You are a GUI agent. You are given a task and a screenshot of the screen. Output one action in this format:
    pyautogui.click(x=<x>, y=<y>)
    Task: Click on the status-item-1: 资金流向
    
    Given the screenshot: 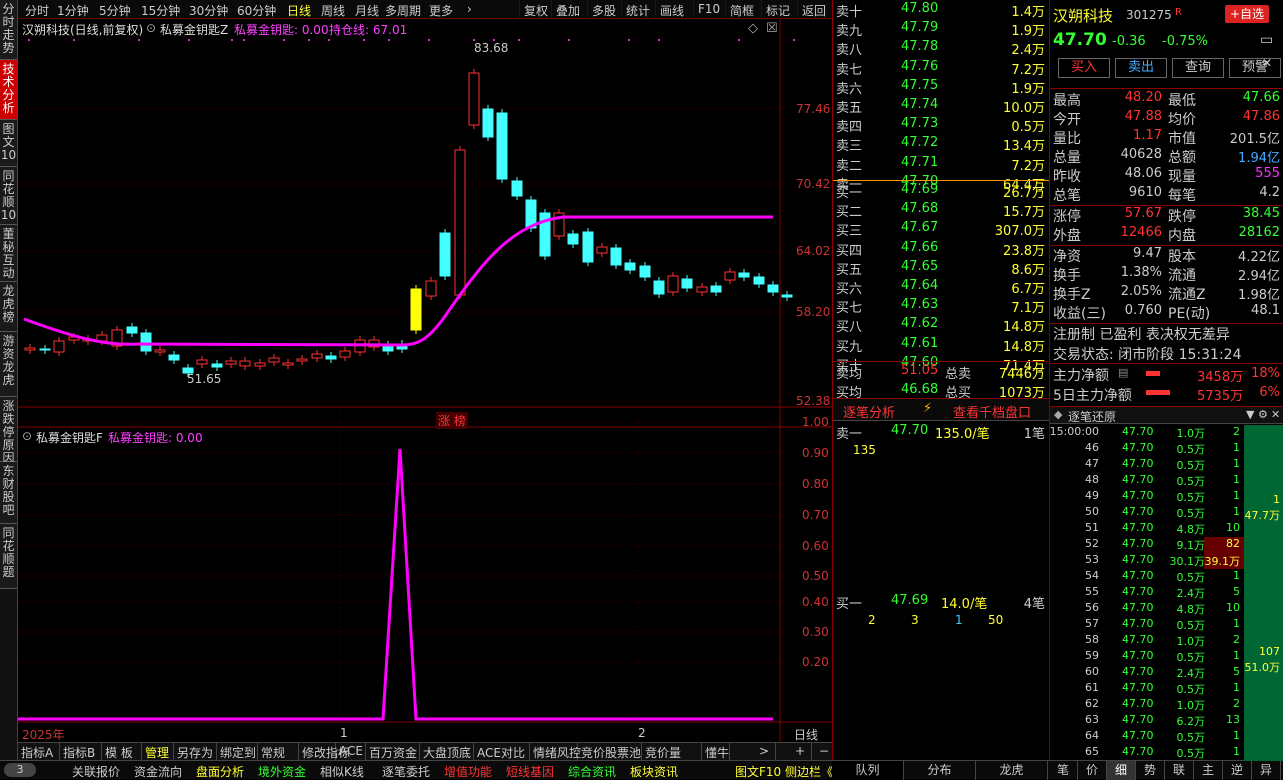 What is the action you would take?
    pyautogui.click(x=158, y=771)
    